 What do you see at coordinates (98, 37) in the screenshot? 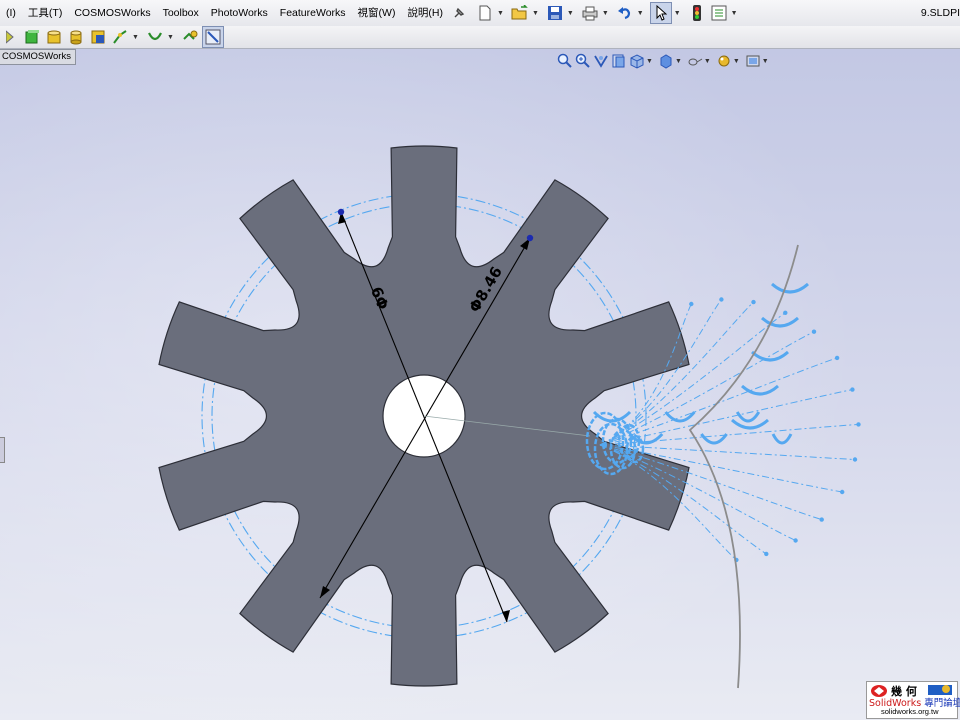
I see `mesh-icon` at bounding box center [98, 37].